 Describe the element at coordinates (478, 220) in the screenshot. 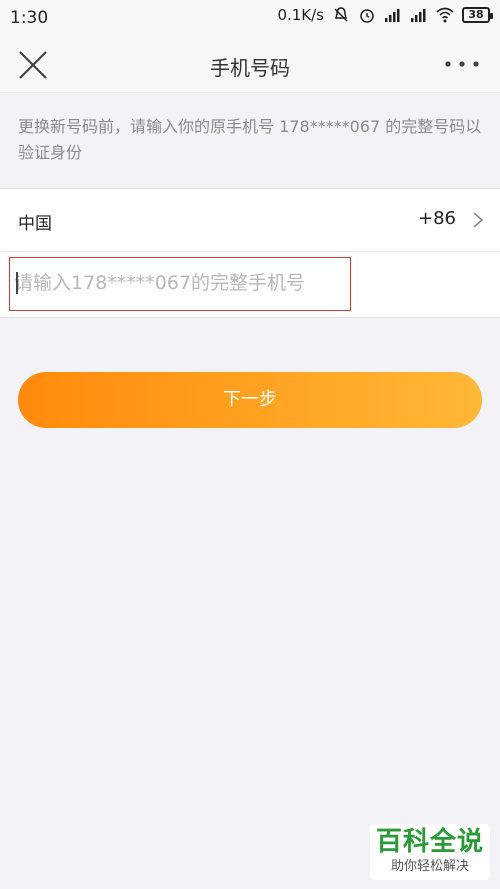

I see `chevron-right-icon` at that location.